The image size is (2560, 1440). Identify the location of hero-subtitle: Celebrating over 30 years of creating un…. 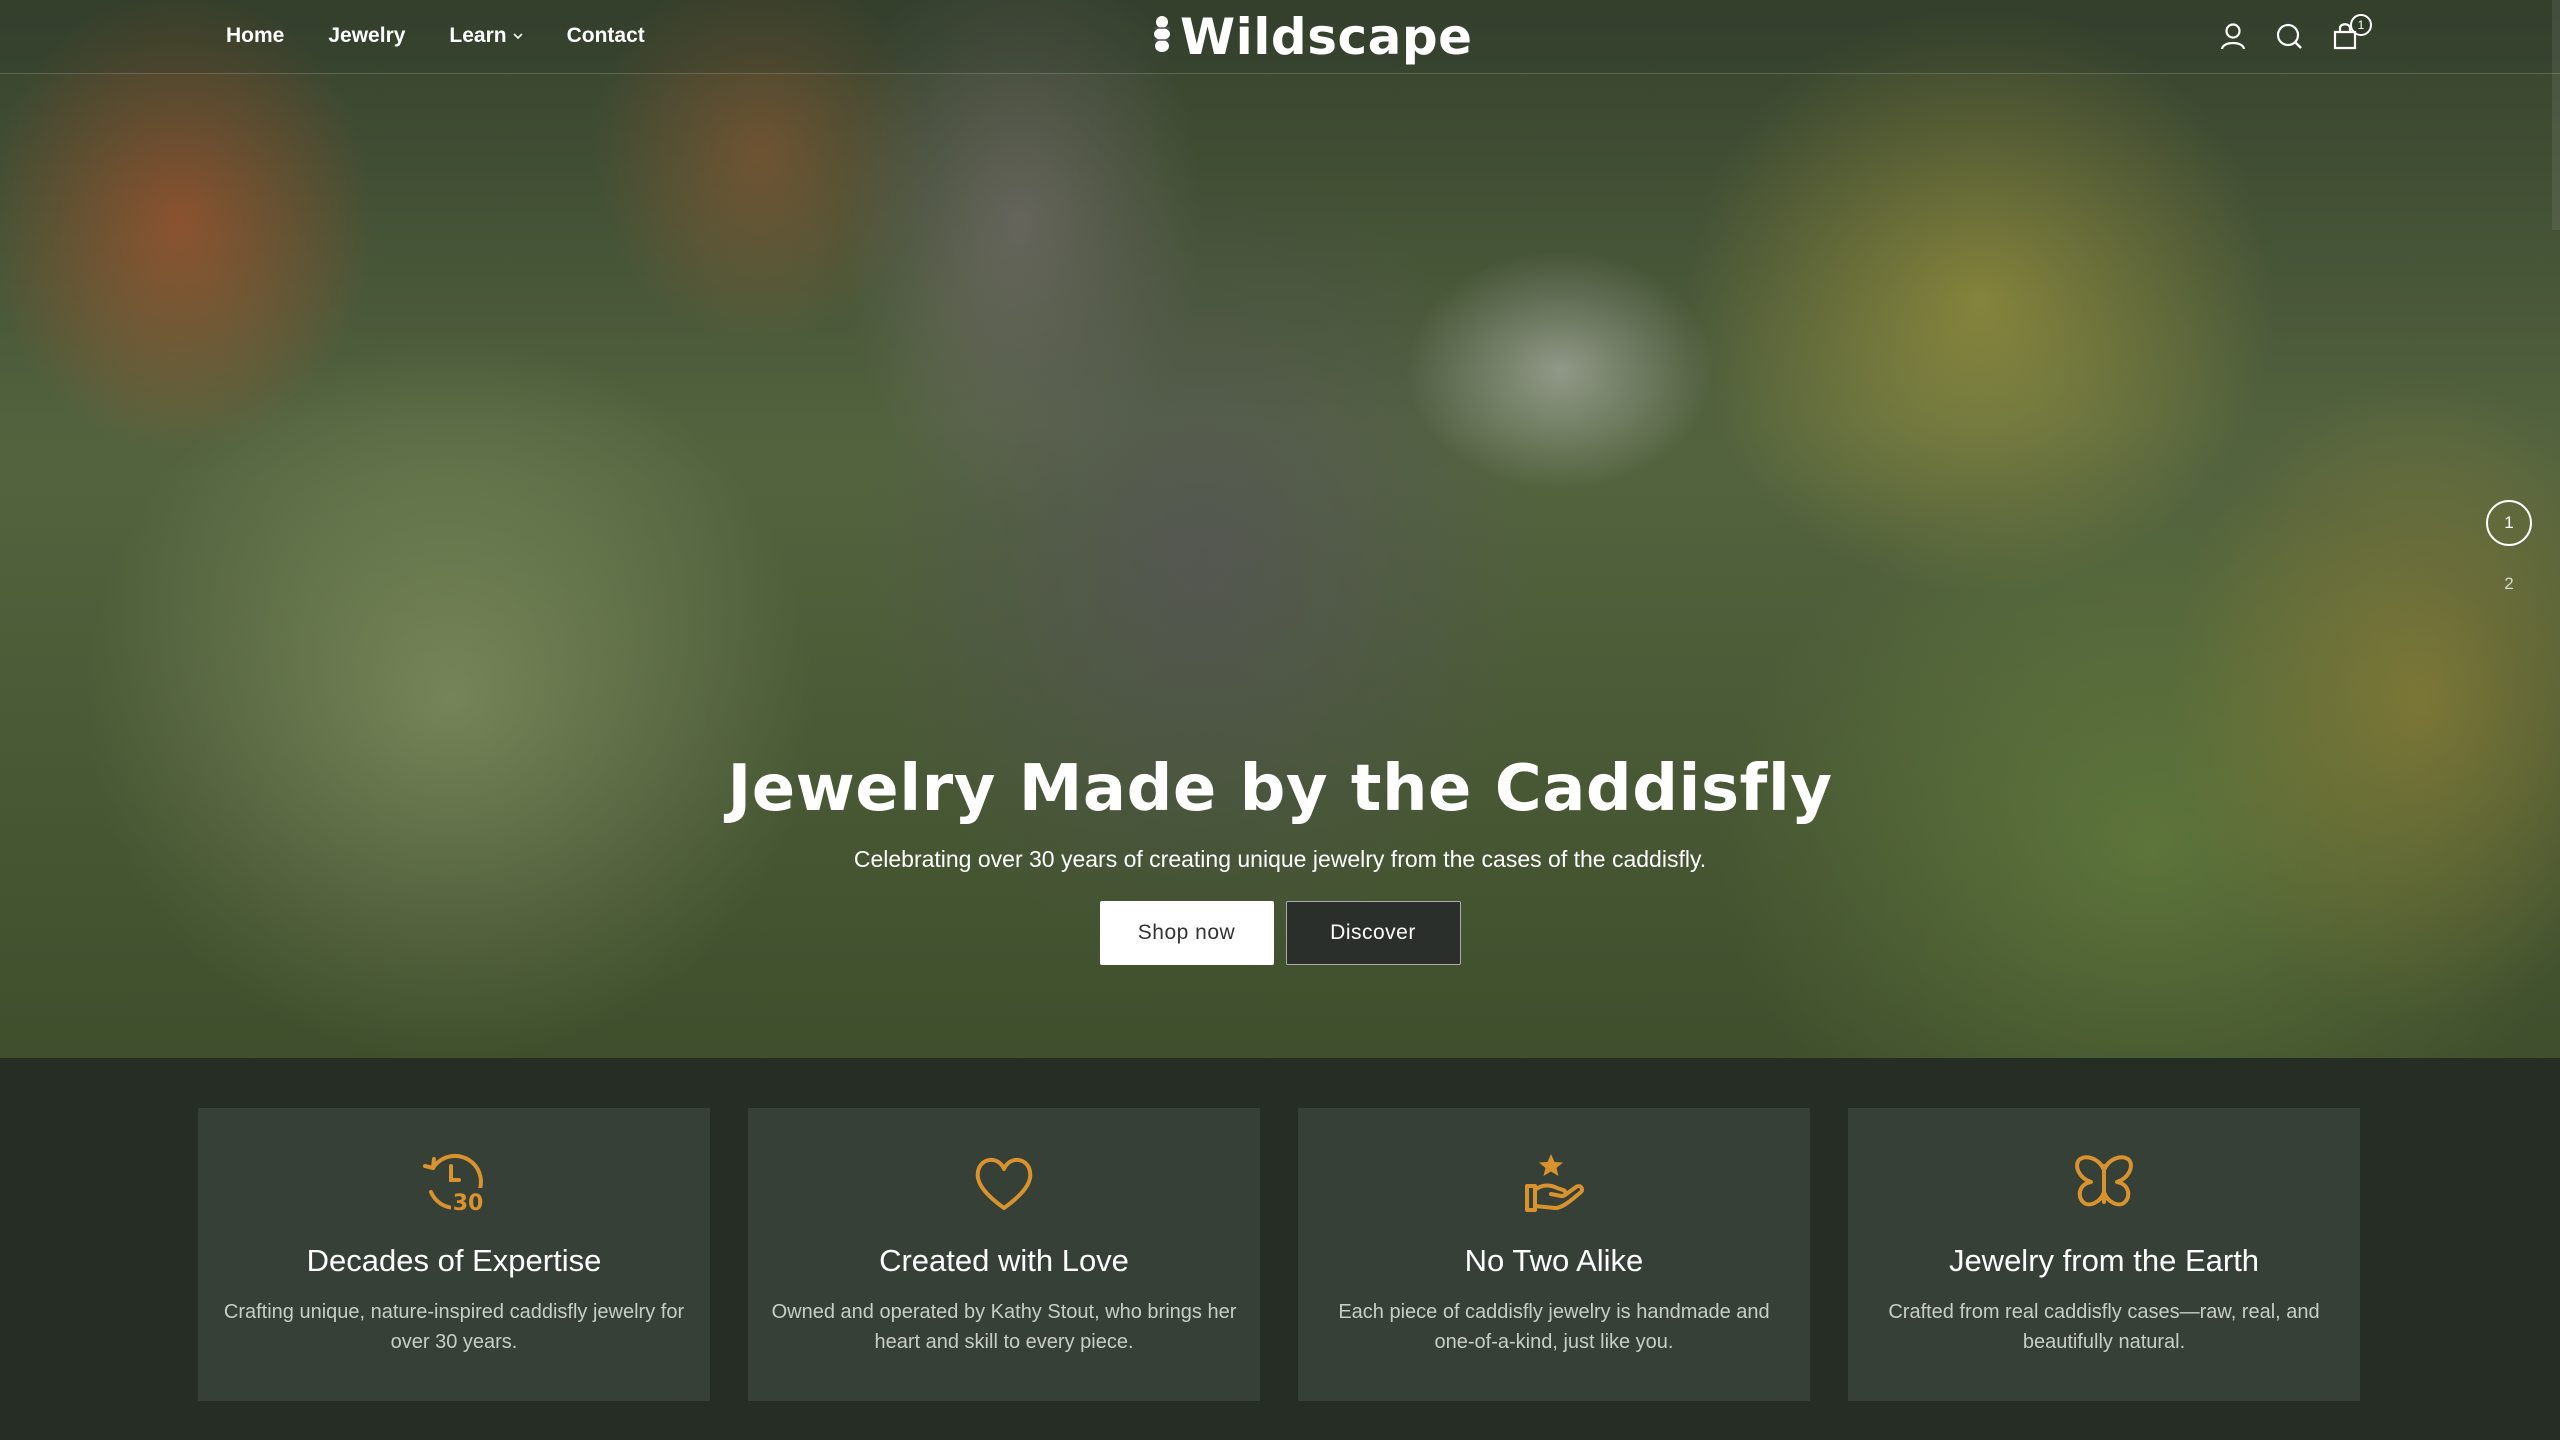
(1280, 859).